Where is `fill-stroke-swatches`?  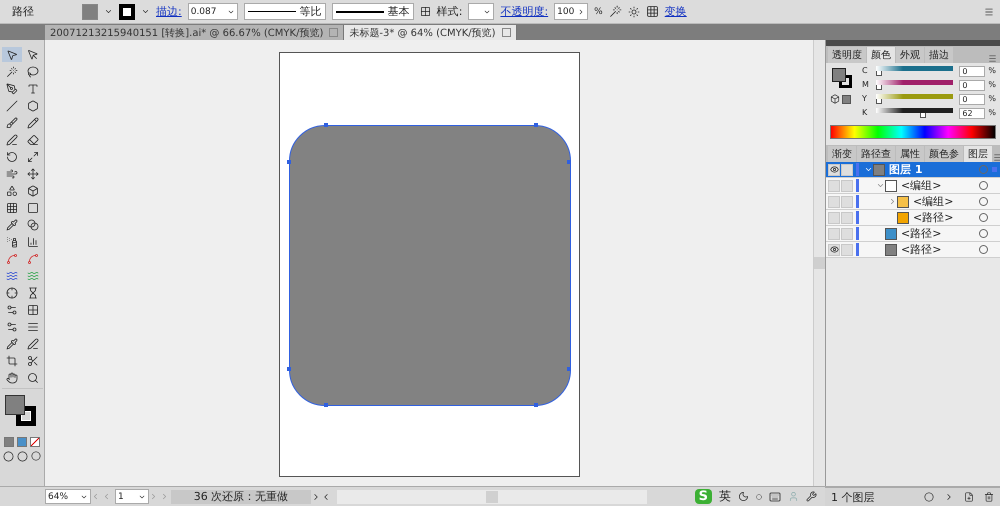 fill-stroke-swatches is located at coordinates (842, 78).